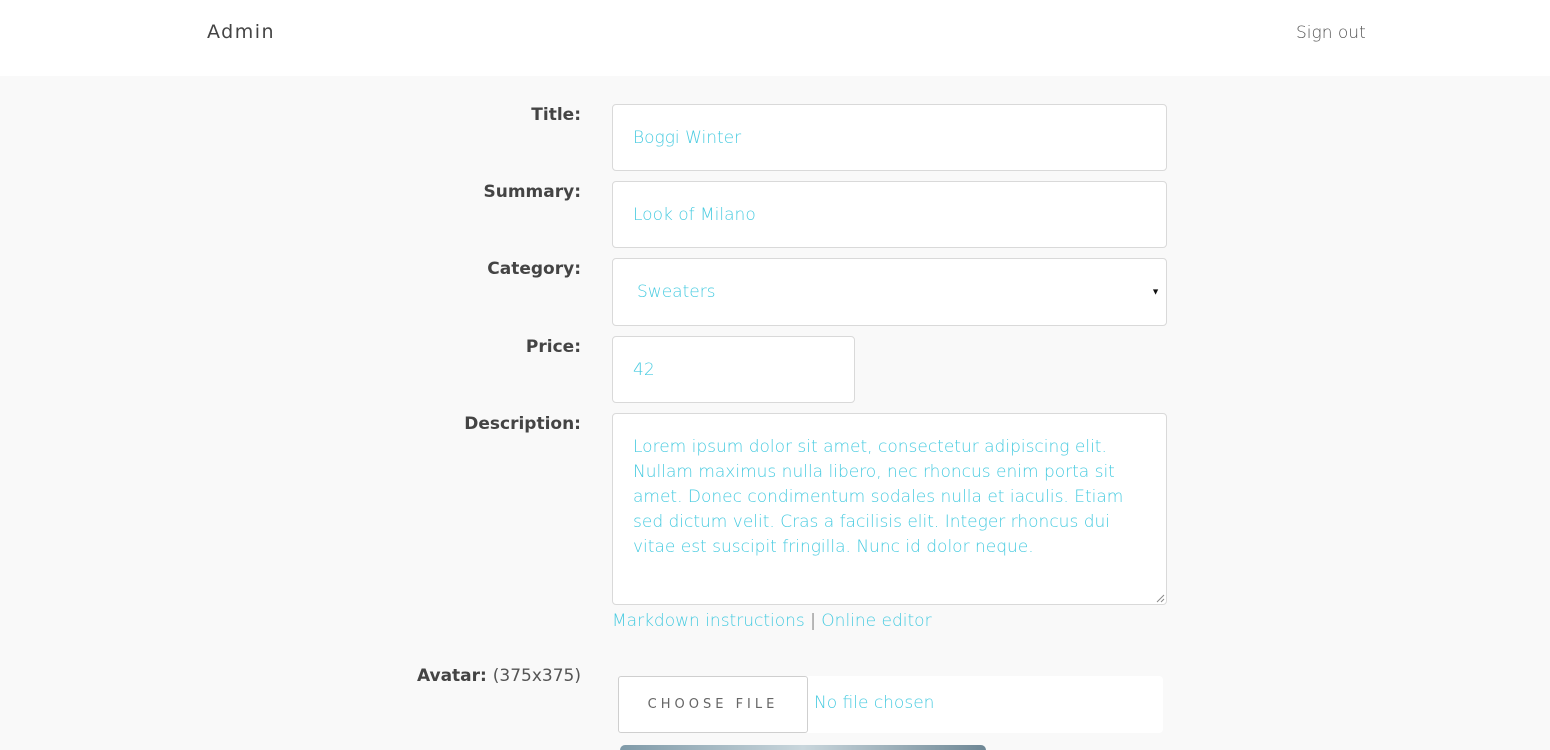 The image size is (1550, 750). Describe the element at coordinates (241, 32) in the screenshot. I see `brand-logo: Admin` at that location.